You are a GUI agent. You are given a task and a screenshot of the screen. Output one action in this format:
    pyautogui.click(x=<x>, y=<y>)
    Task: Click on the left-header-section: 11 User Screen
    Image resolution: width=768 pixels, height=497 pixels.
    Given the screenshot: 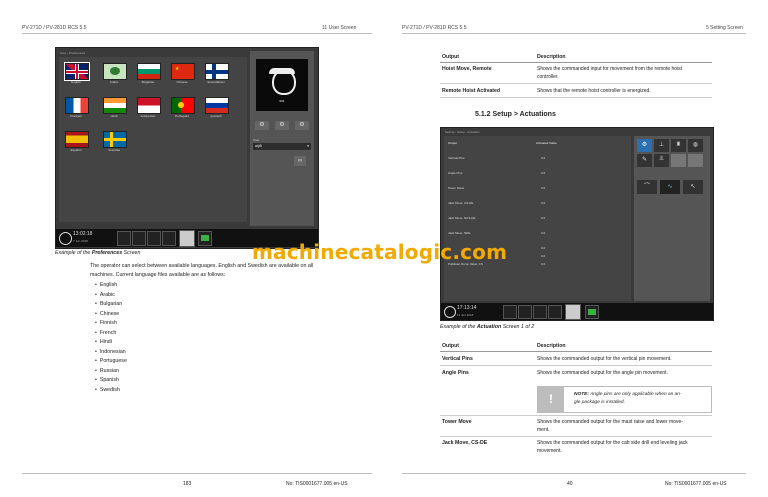 What is the action you would take?
    pyautogui.click(x=339, y=28)
    